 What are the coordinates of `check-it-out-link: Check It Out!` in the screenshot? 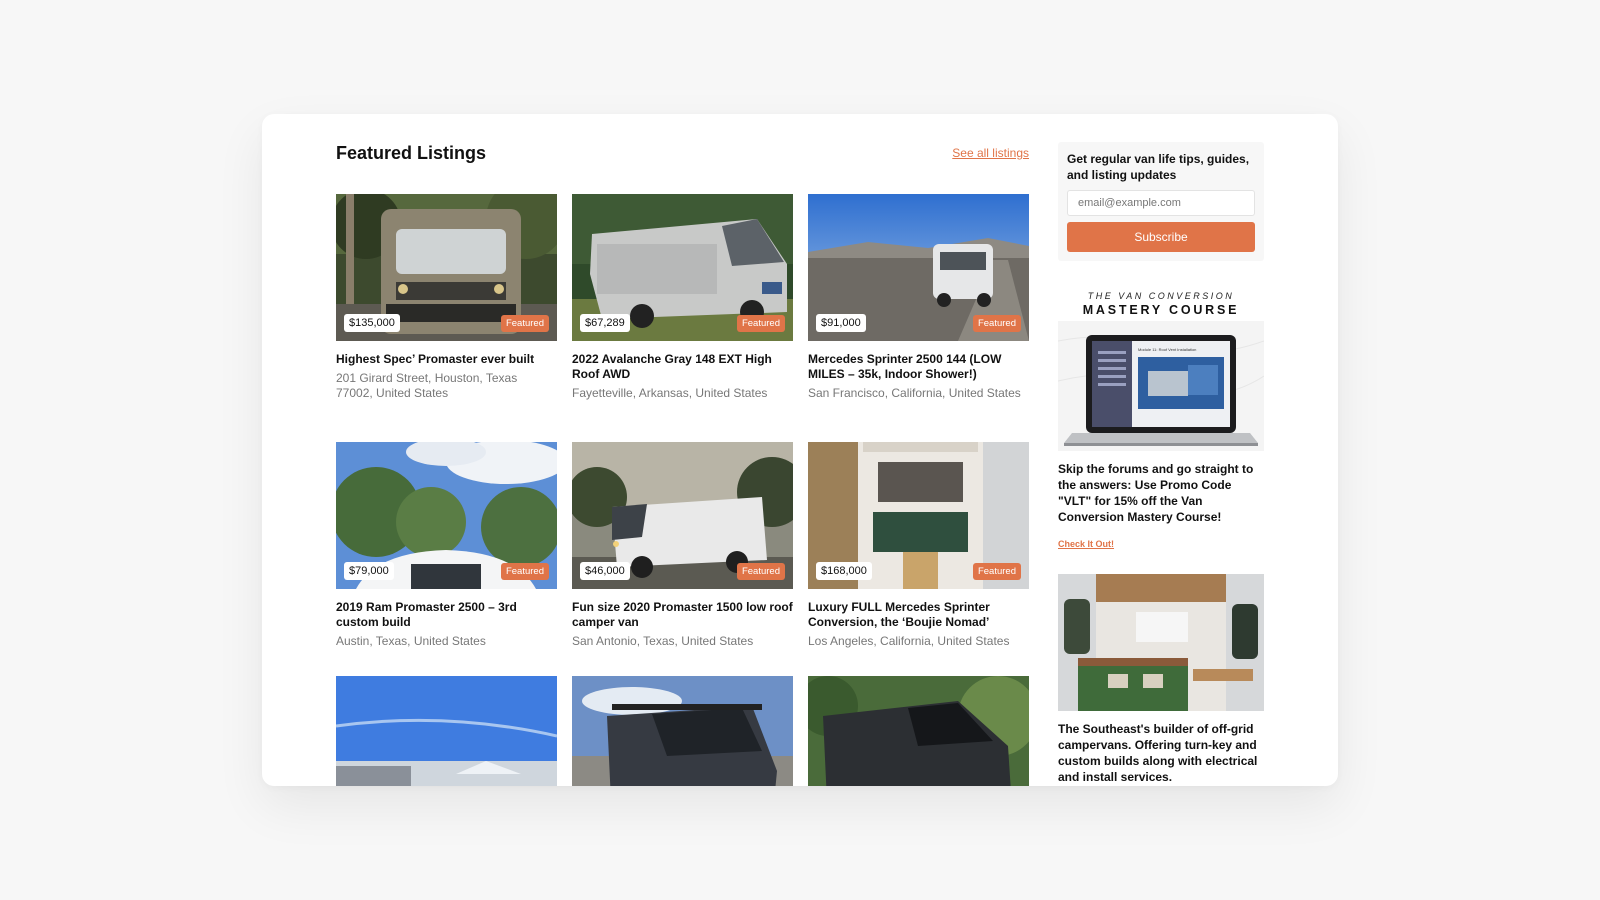 It's located at (1086, 544).